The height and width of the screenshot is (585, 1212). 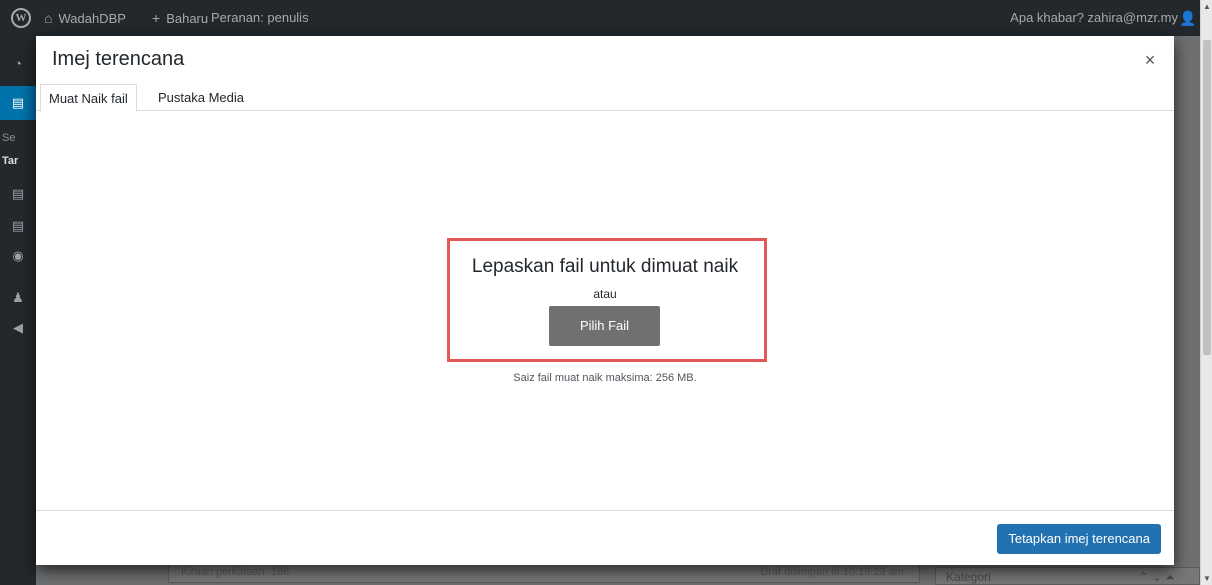 What do you see at coordinates (1207, 578) in the screenshot?
I see `scroll-down-icon: ▼` at bounding box center [1207, 578].